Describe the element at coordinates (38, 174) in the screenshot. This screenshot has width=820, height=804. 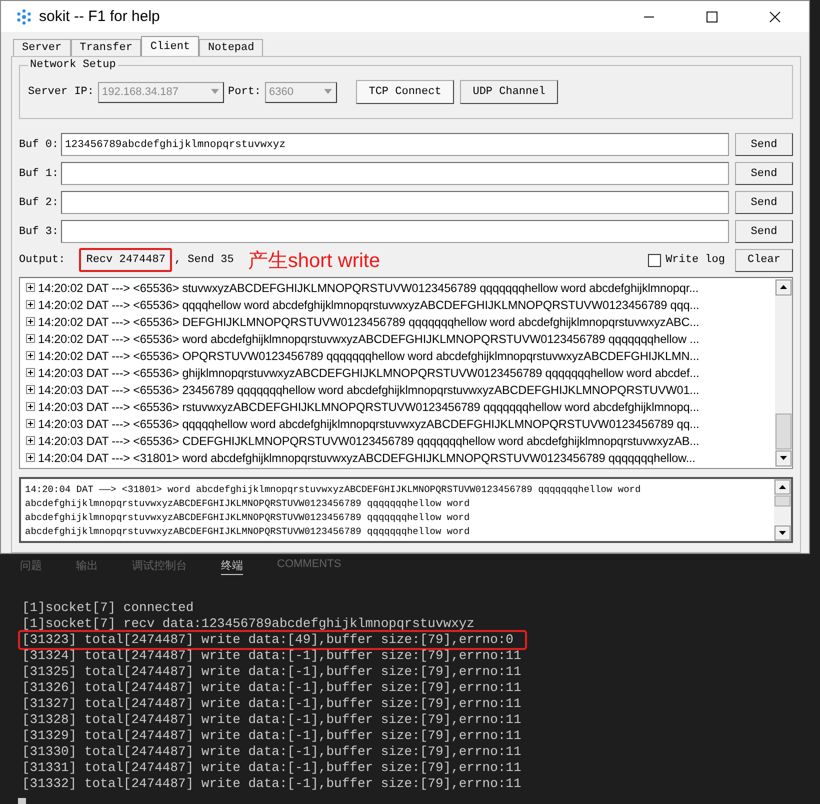
I see `field-label: Buf 1:` at that location.